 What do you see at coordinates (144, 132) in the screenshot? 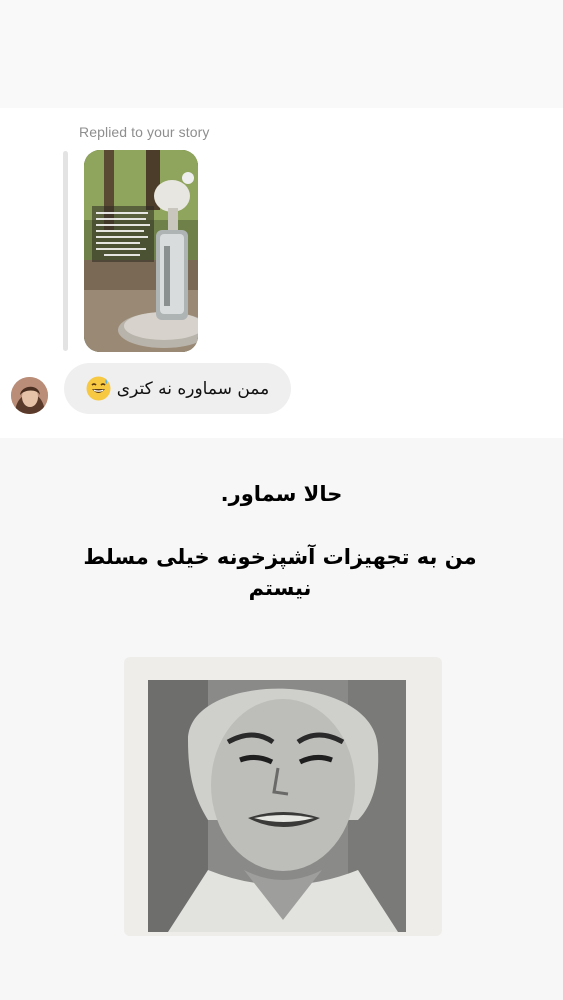
I see `replied-to-story-label: Replied to your story` at bounding box center [144, 132].